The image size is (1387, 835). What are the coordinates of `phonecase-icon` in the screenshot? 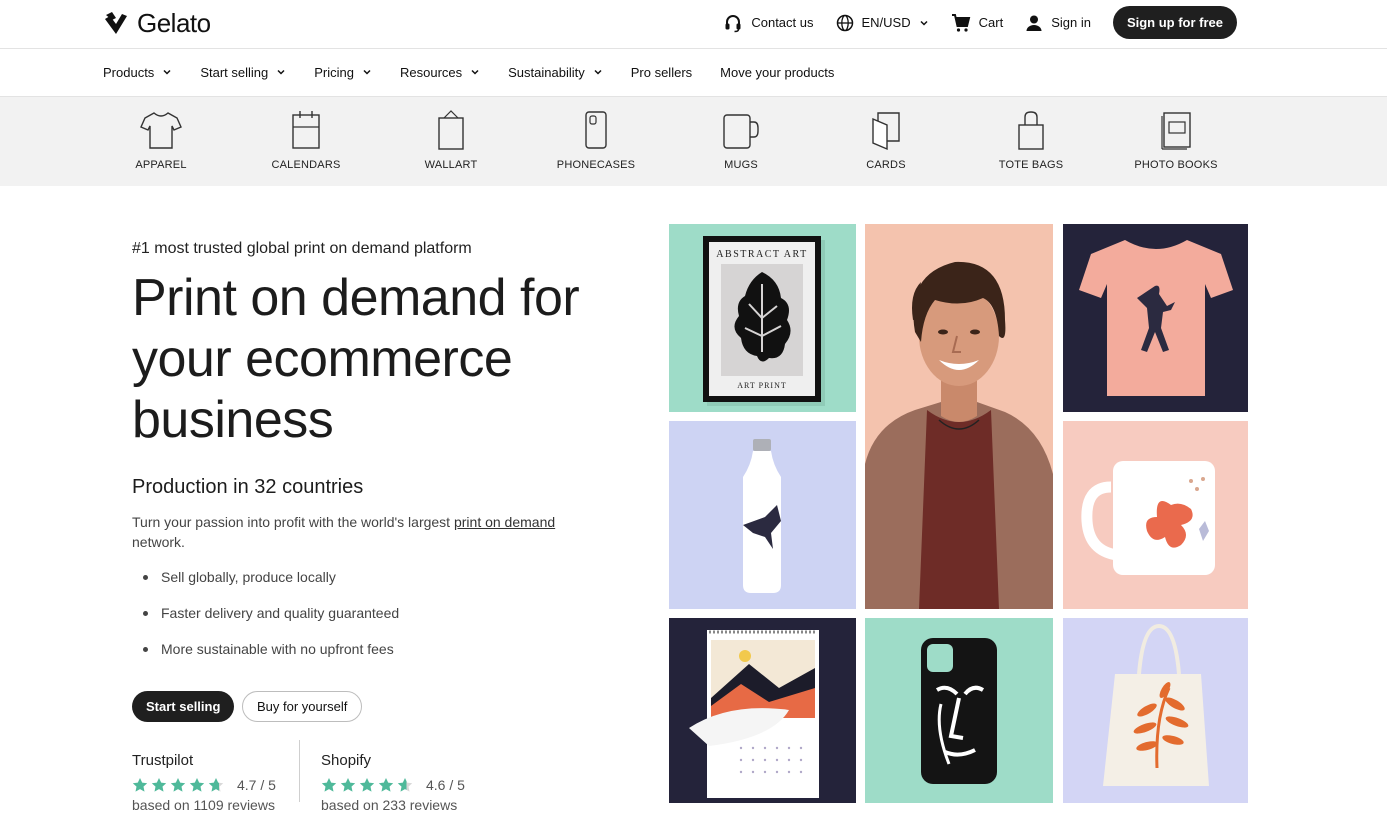 It's located at (596, 130).